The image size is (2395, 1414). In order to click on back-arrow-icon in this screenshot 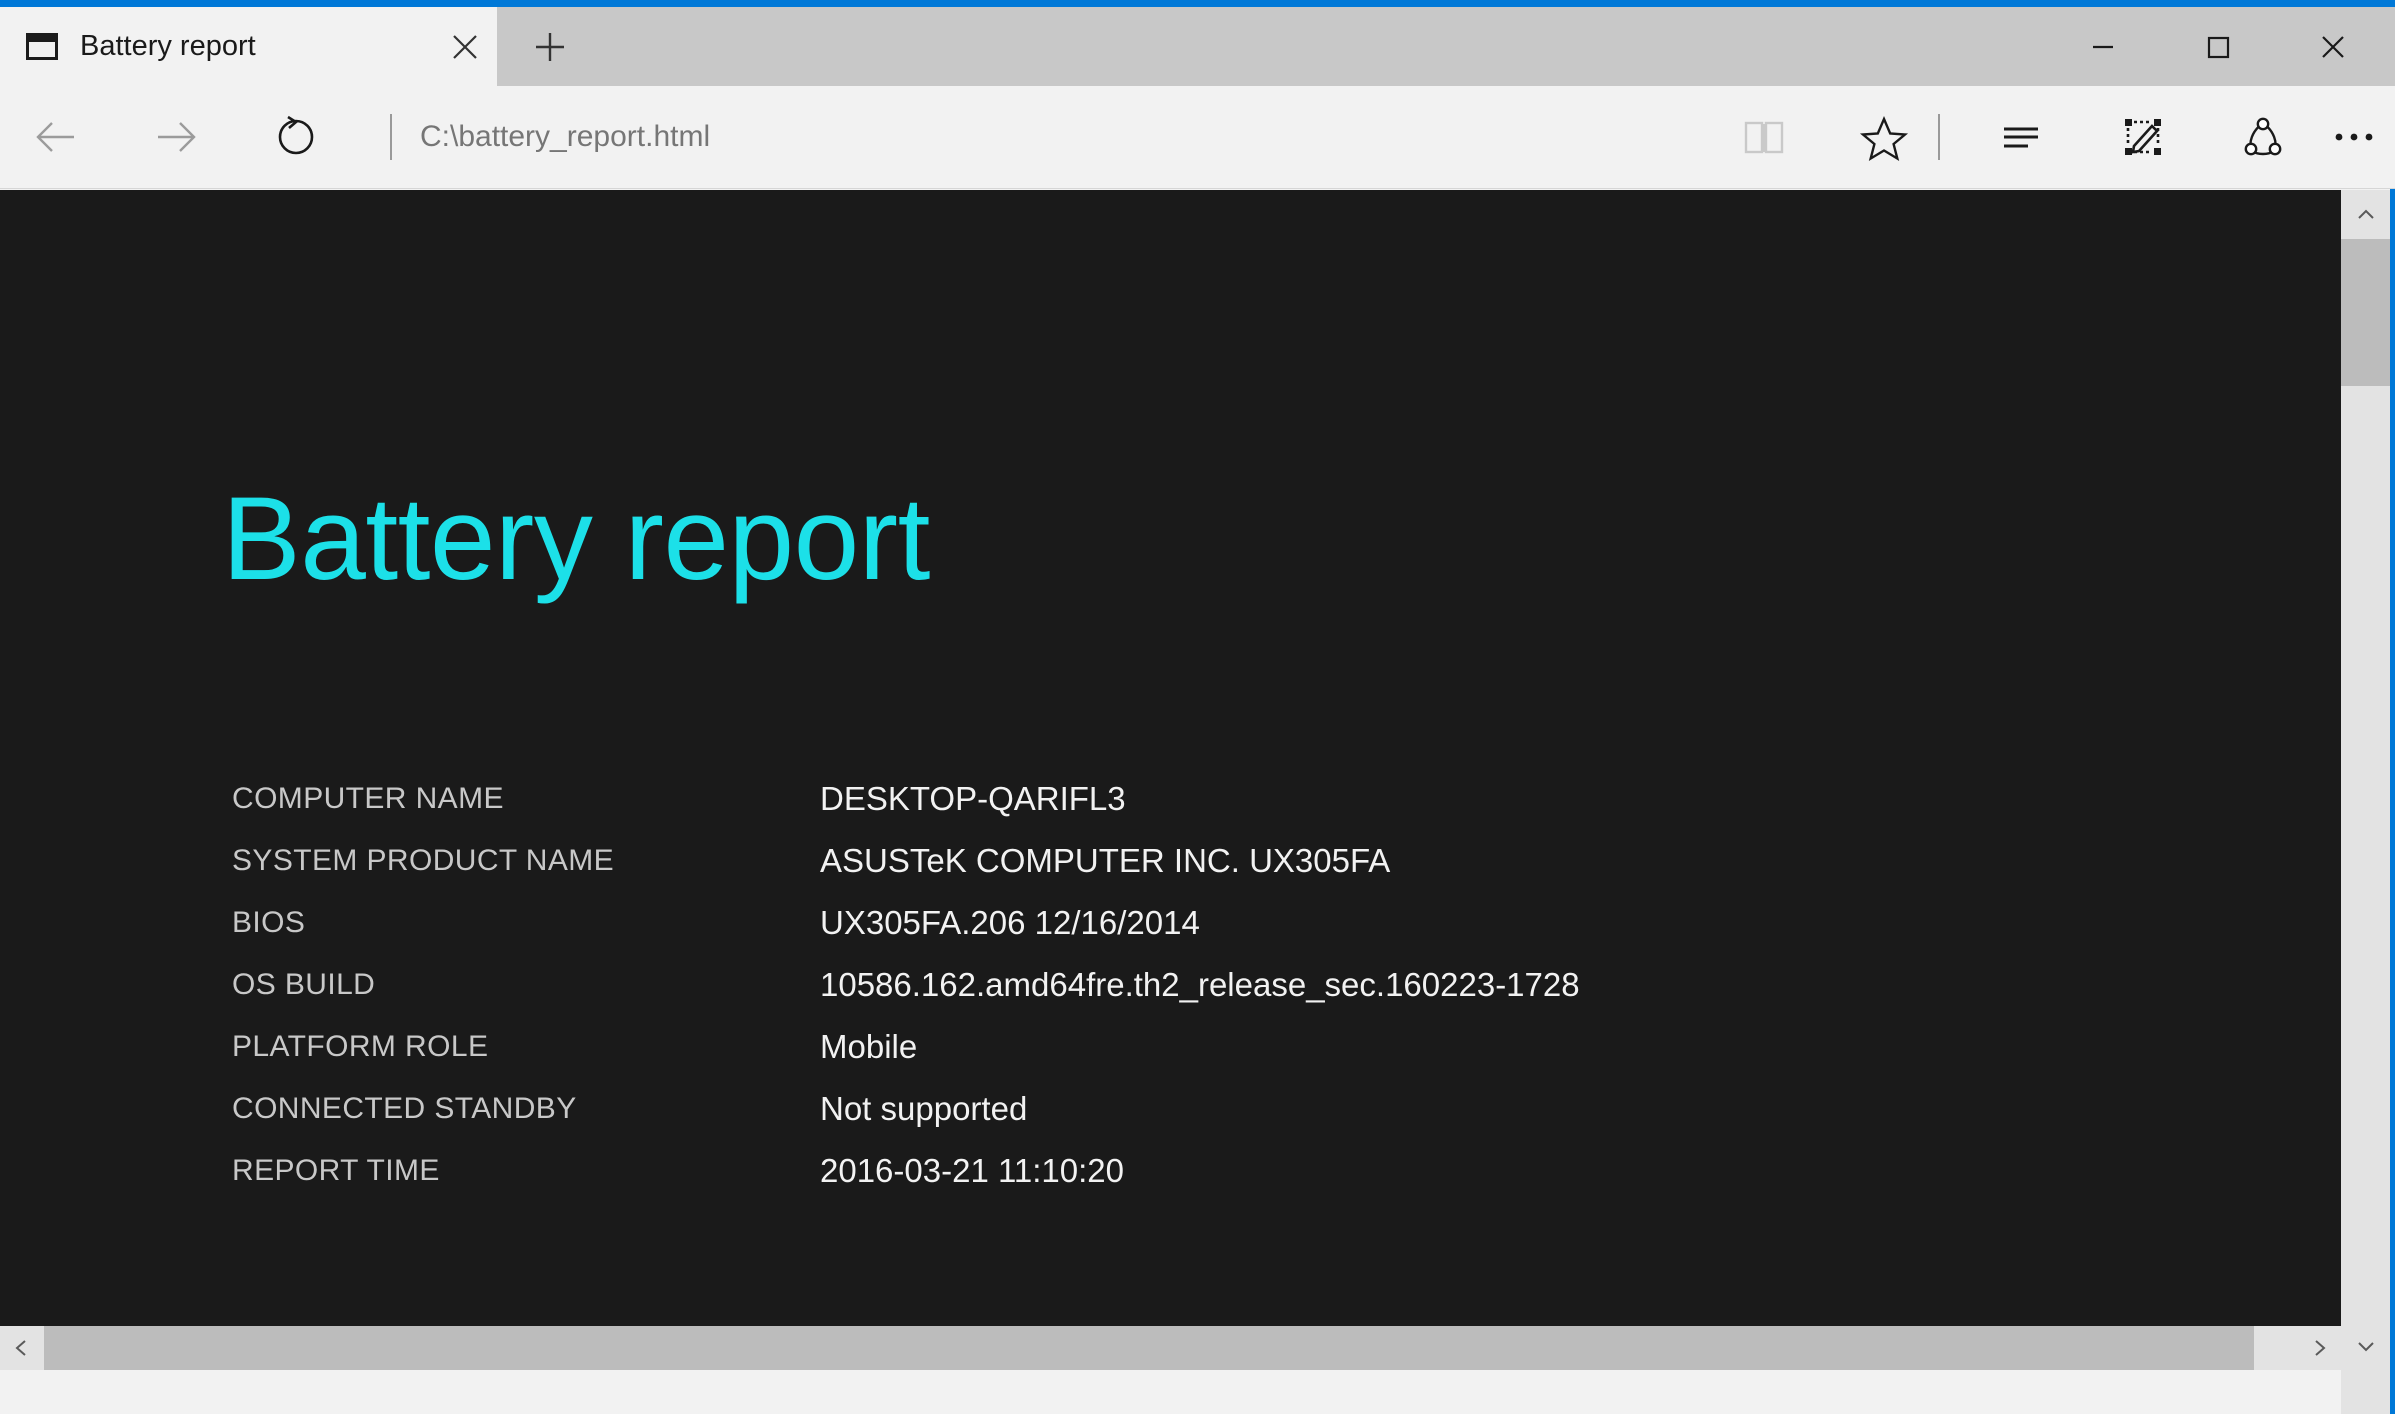, I will do `click(55, 137)`.